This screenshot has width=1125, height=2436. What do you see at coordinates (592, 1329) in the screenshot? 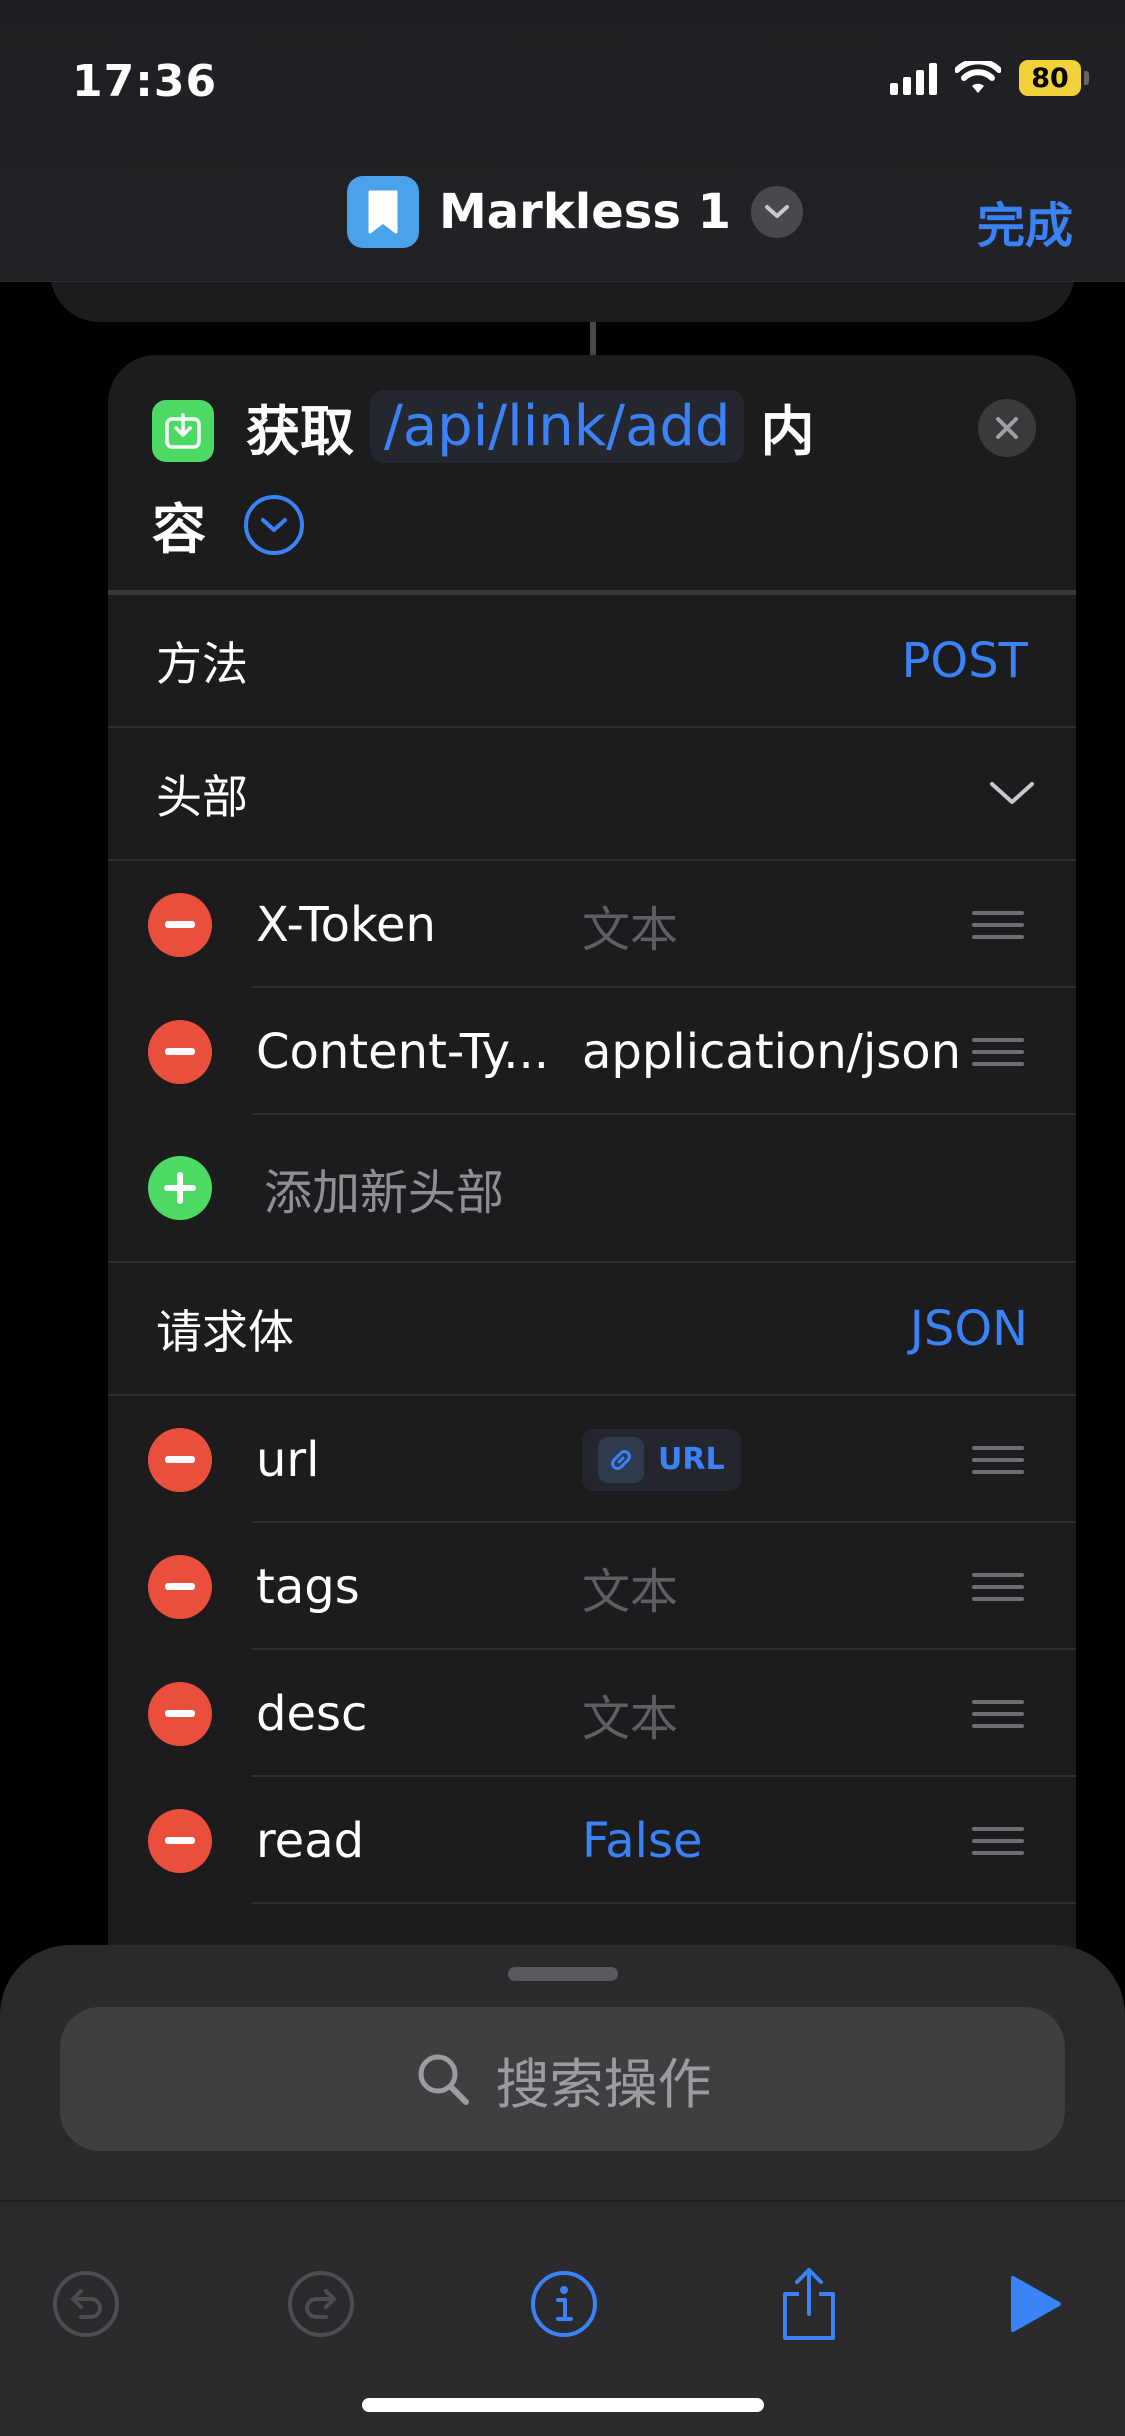
I see `request-body-row: 请求体 JSON` at bounding box center [592, 1329].